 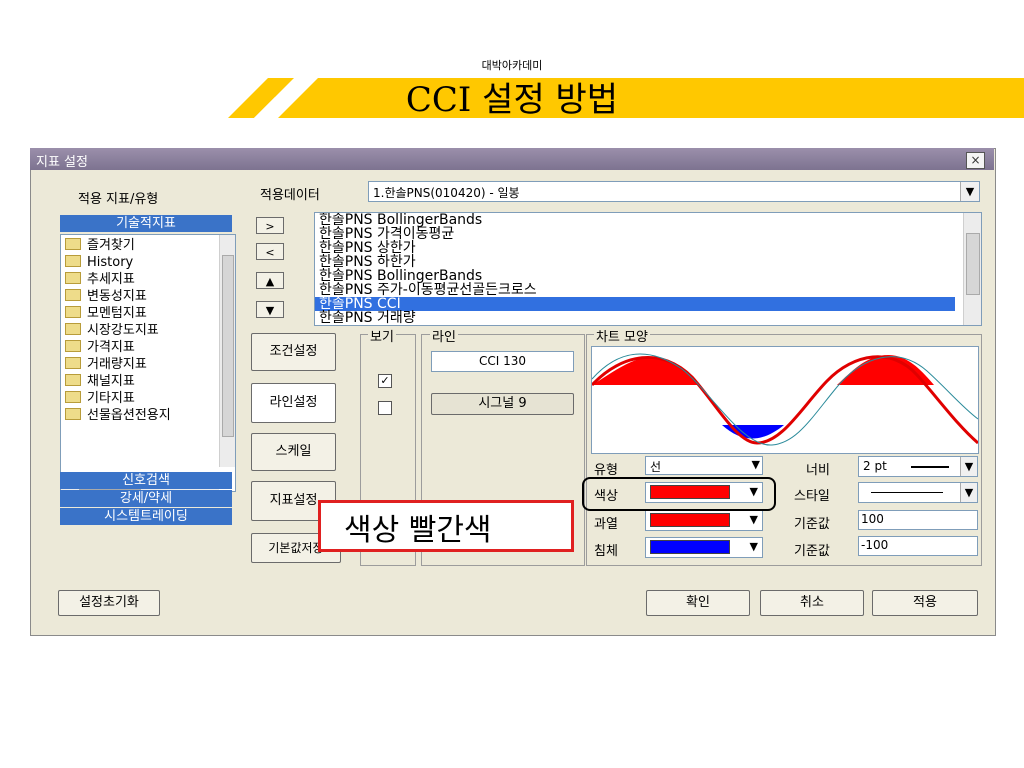 What do you see at coordinates (502, 404) in the screenshot?
I see `line-item-signal: 시그널 9` at bounding box center [502, 404].